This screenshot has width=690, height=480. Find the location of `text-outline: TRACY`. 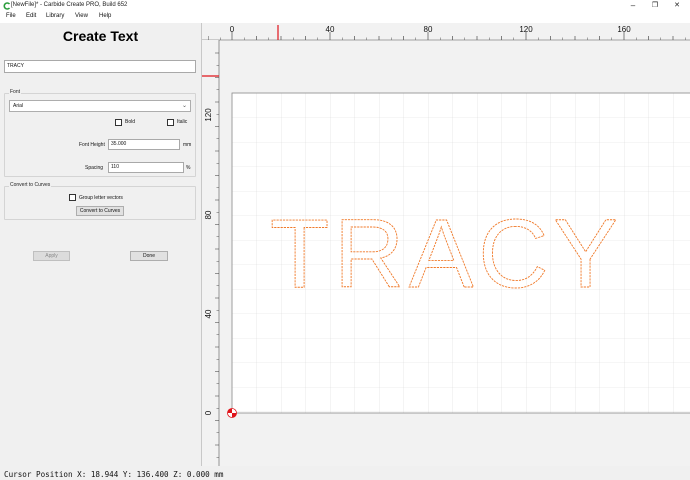

text-outline: TRACY is located at coordinates (444, 254).